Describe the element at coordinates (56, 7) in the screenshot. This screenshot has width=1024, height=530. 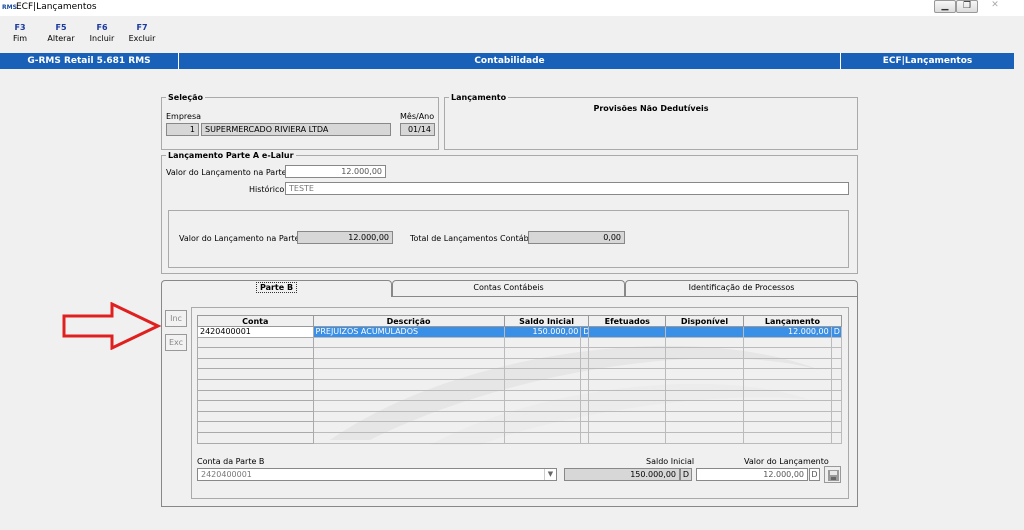
I see `window-title: ECF|Lançamentos` at that location.